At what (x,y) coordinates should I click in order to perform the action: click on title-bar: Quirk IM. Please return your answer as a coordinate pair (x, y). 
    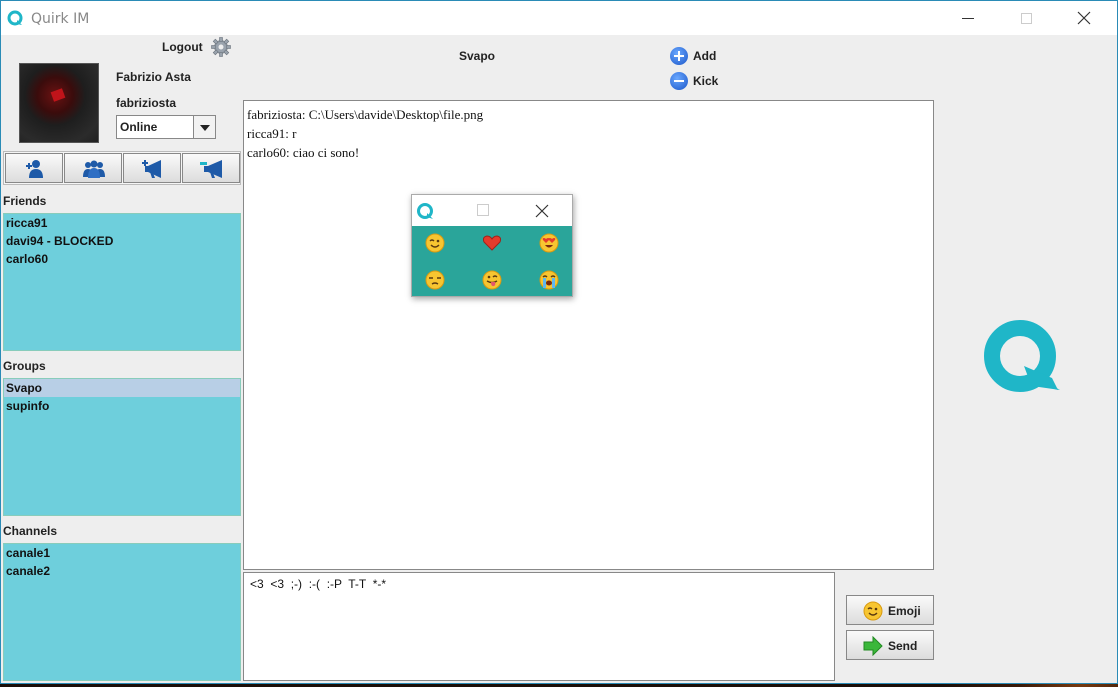
    Looking at the image, I should click on (559, 18).